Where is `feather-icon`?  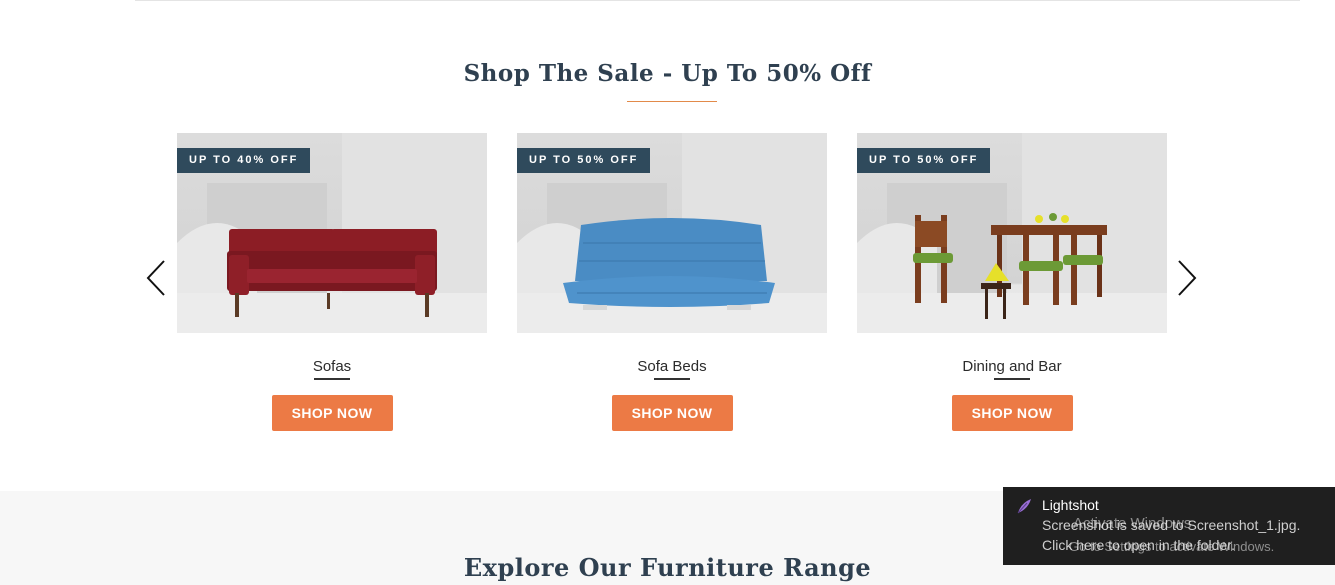
feather-icon is located at coordinates (1024, 506).